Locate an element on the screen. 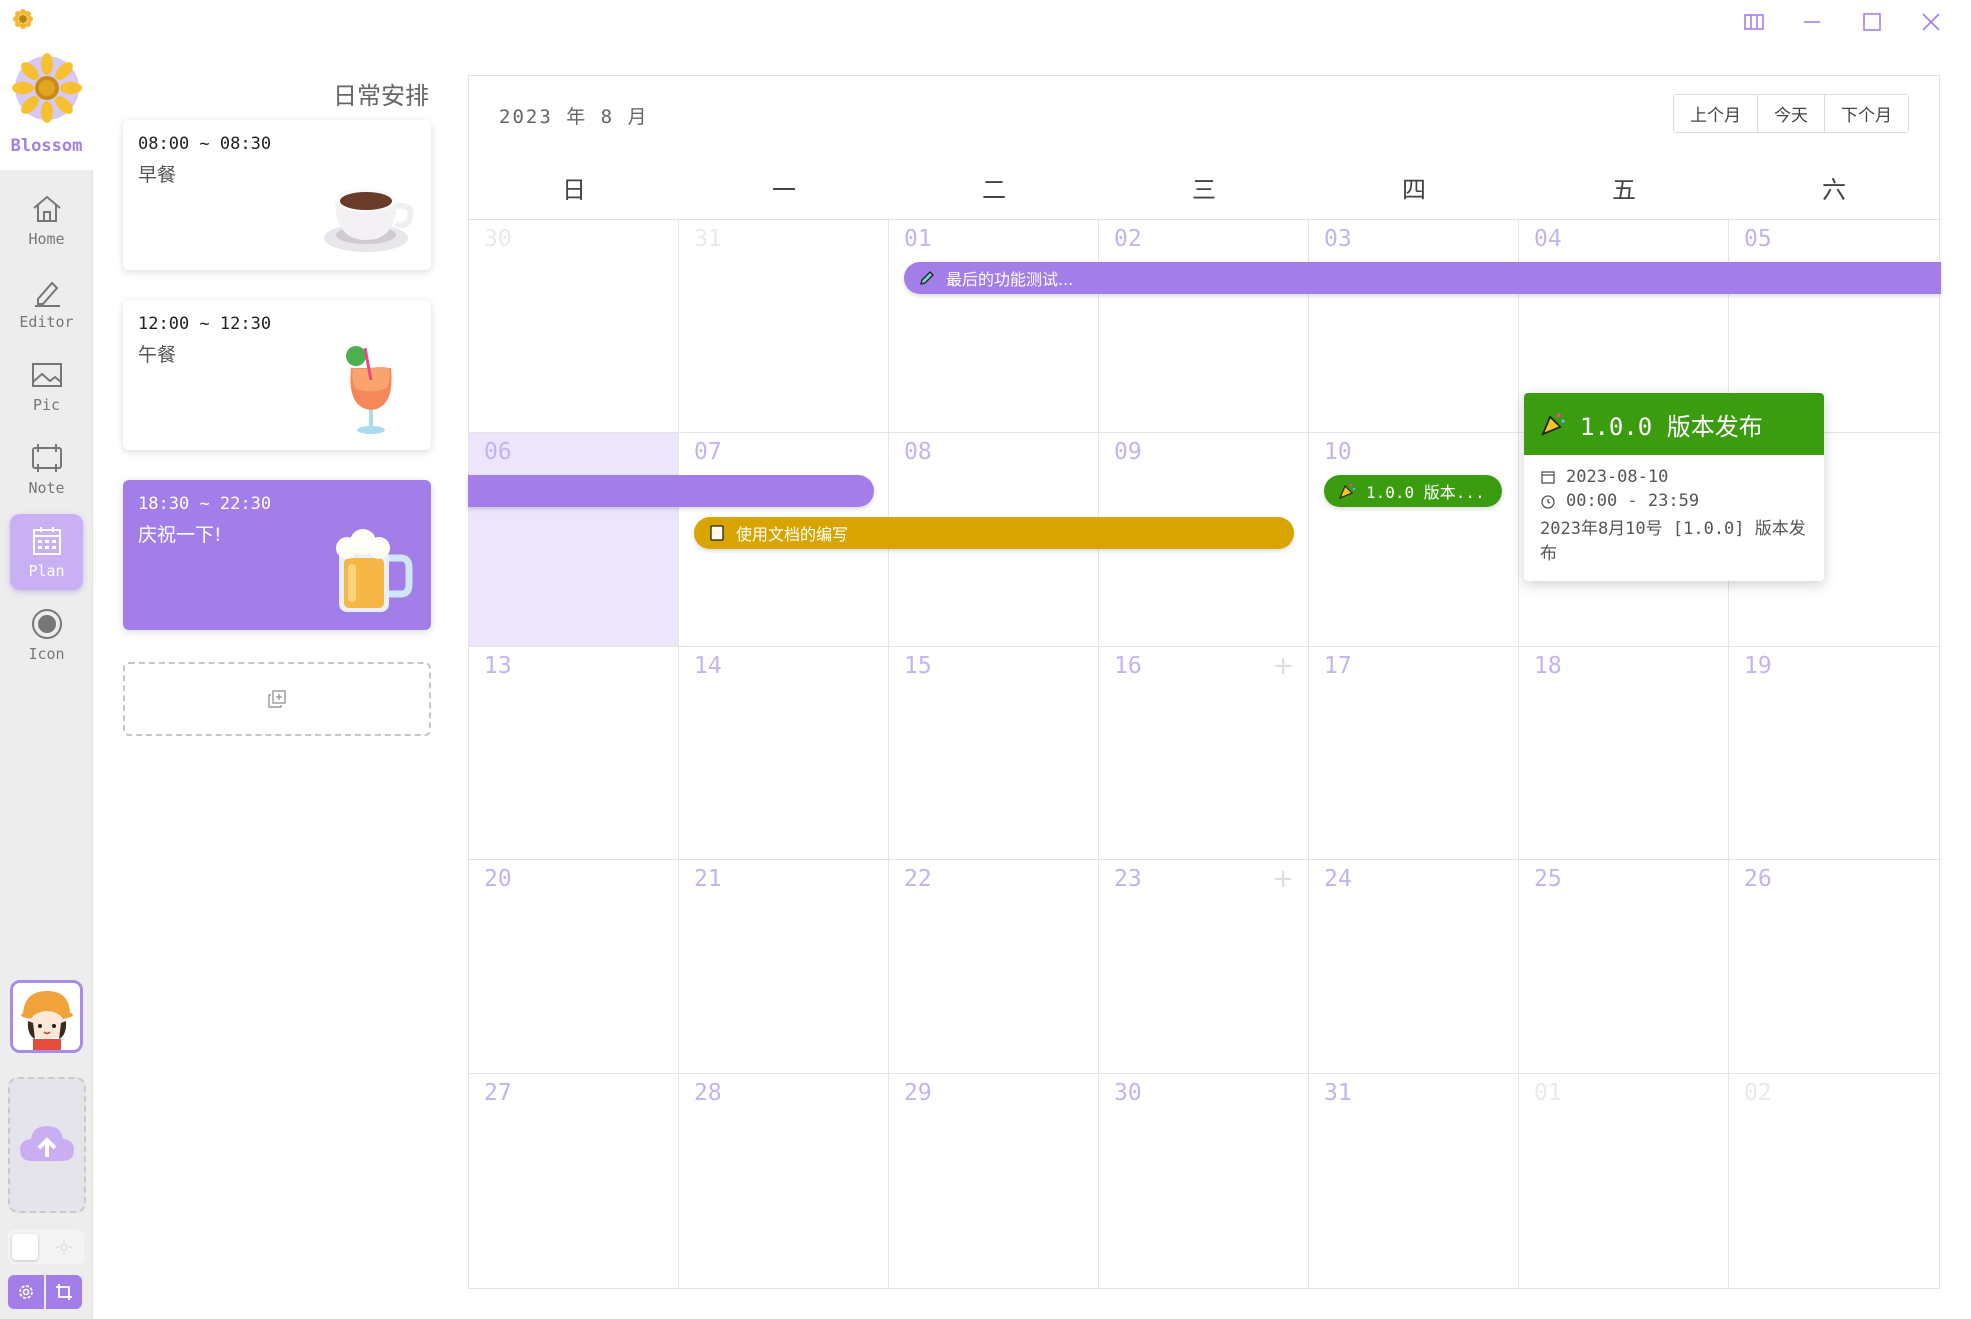 The height and width of the screenshot is (1319, 1971). day-cell: 20 is located at coordinates (574, 967).